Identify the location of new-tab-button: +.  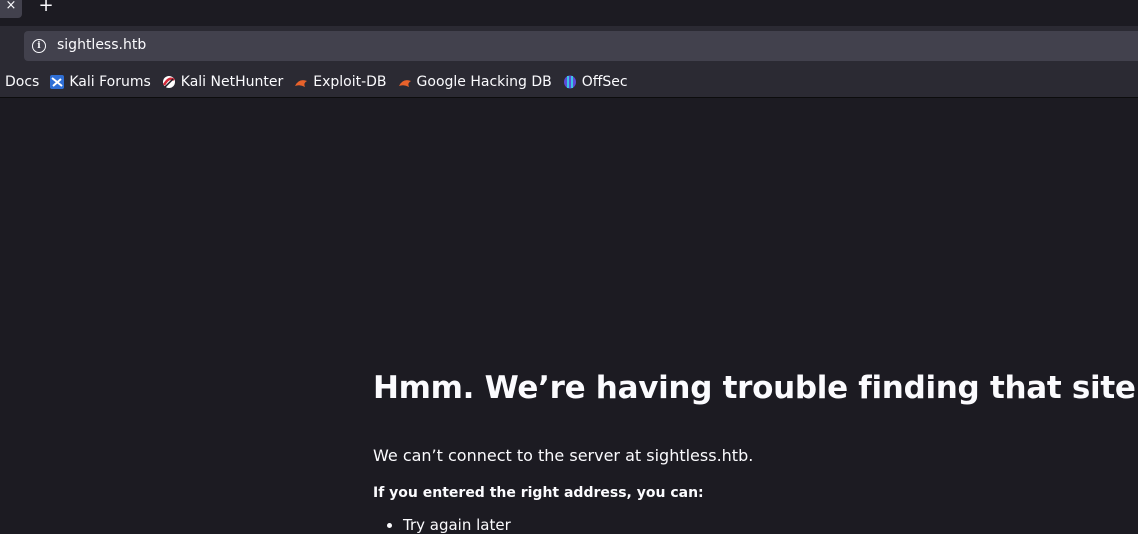
(46, 8).